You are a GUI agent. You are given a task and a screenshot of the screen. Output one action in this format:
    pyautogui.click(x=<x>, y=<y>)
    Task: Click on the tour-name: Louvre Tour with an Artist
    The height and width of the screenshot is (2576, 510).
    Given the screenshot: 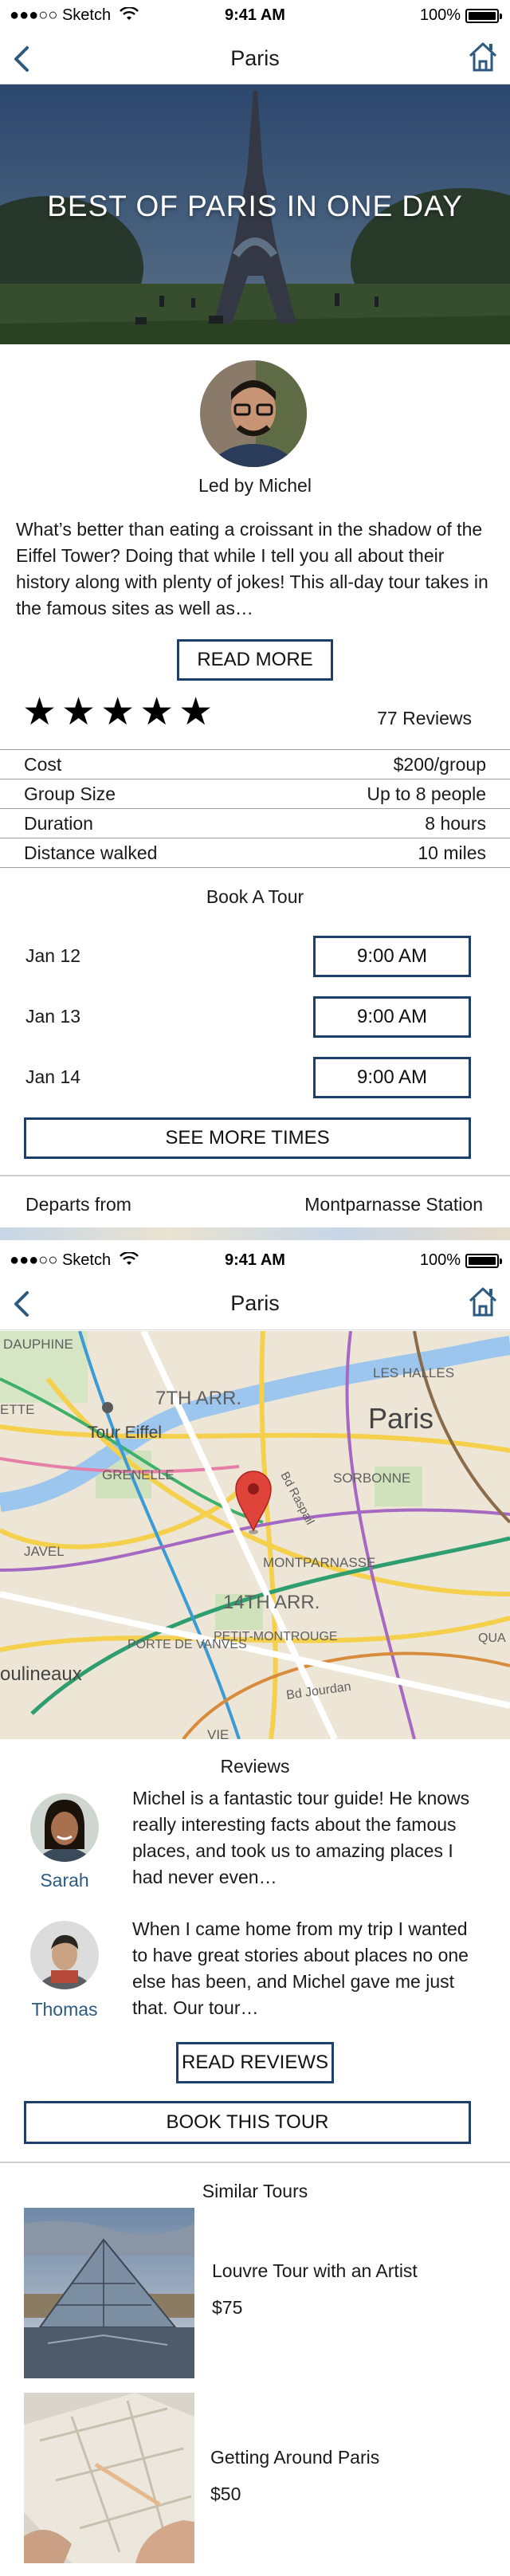 What is the action you would take?
    pyautogui.click(x=315, y=2271)
    